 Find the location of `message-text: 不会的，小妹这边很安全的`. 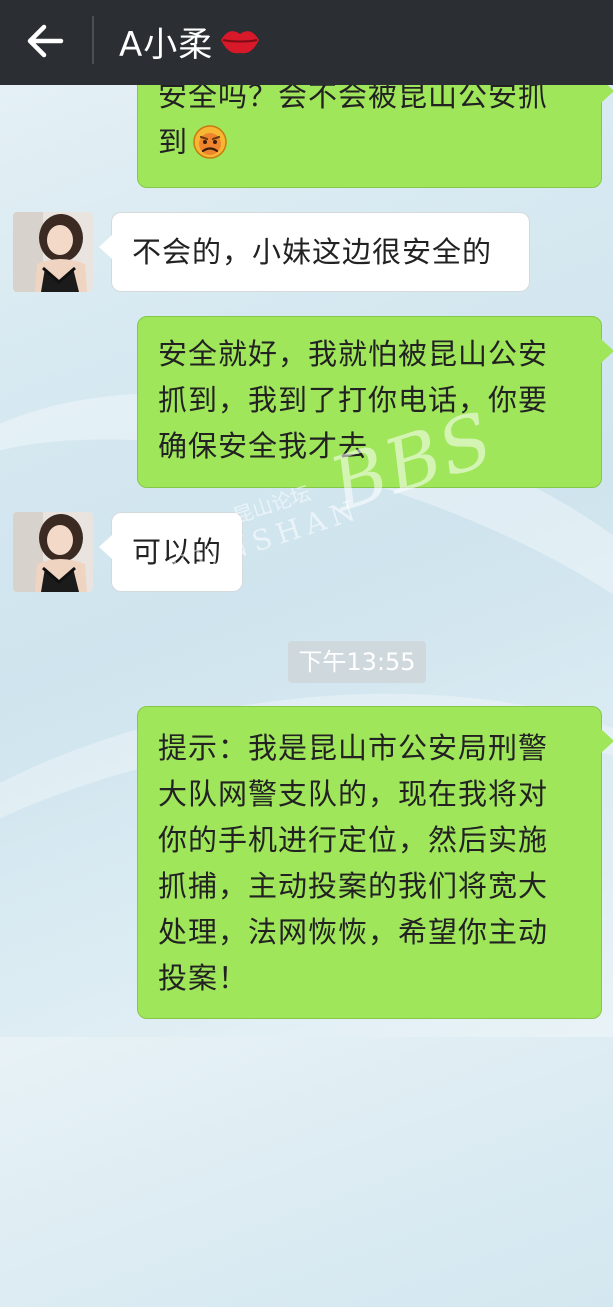

message-text: 不会的，小妹这边很安全的 is located at coordinates (312, 252).